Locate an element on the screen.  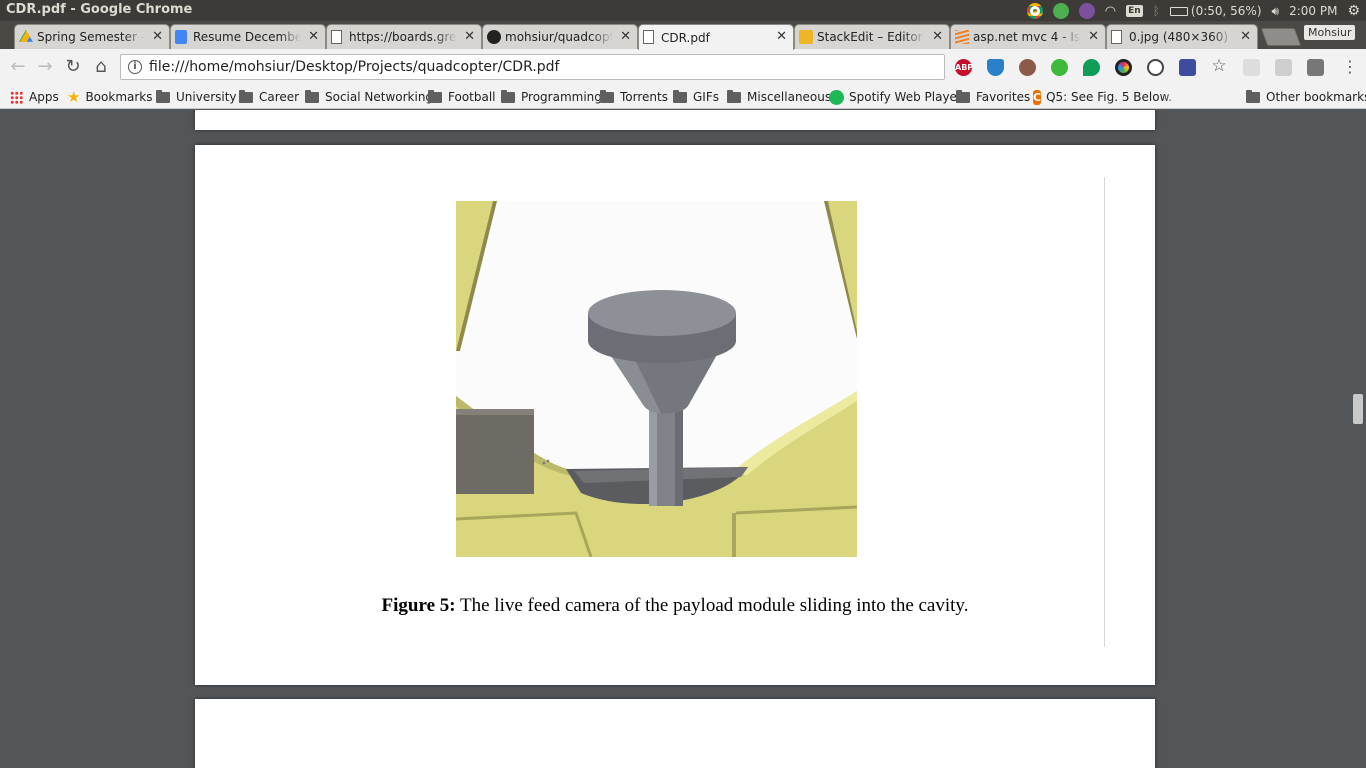
battery-icon is located at coordinates (1178, 11).